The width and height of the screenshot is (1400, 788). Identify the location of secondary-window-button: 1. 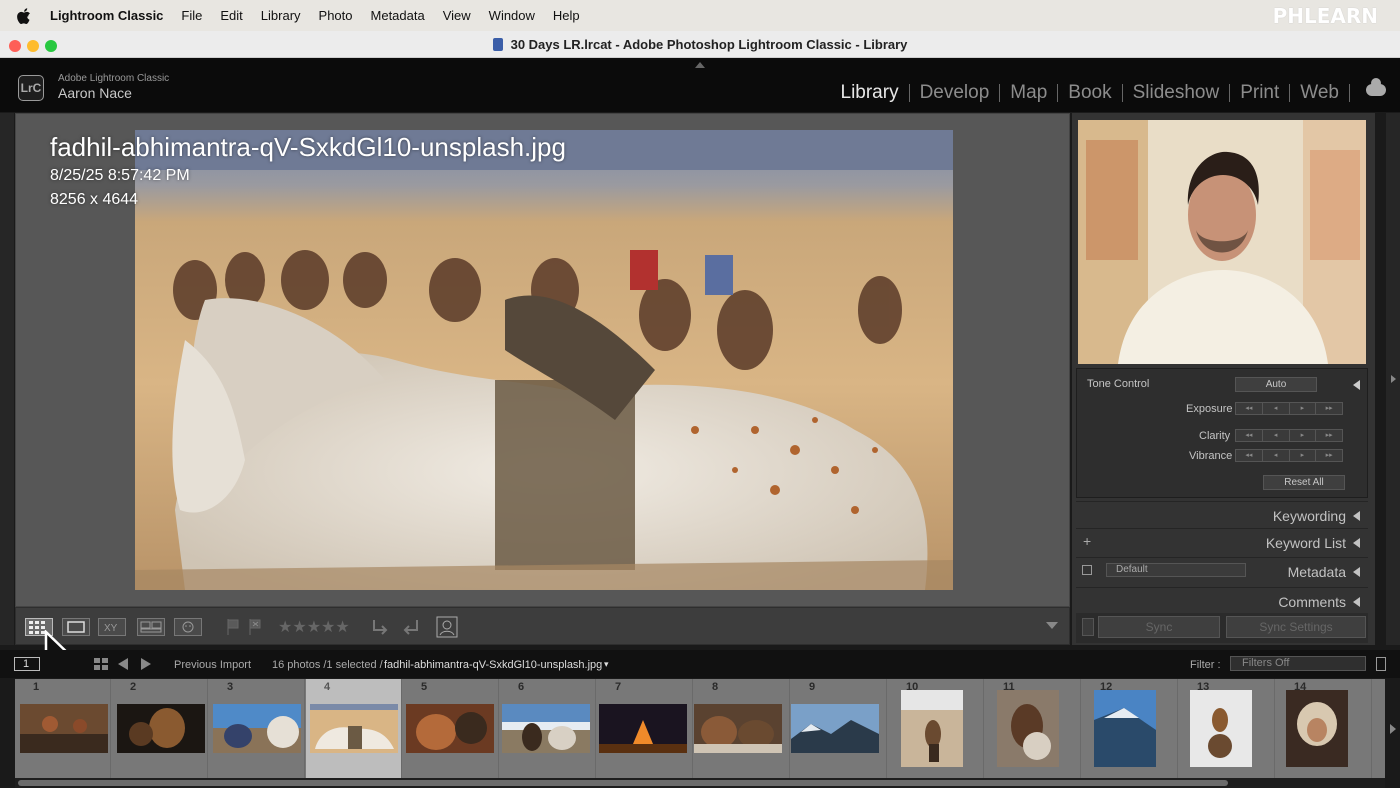
(27, 664).